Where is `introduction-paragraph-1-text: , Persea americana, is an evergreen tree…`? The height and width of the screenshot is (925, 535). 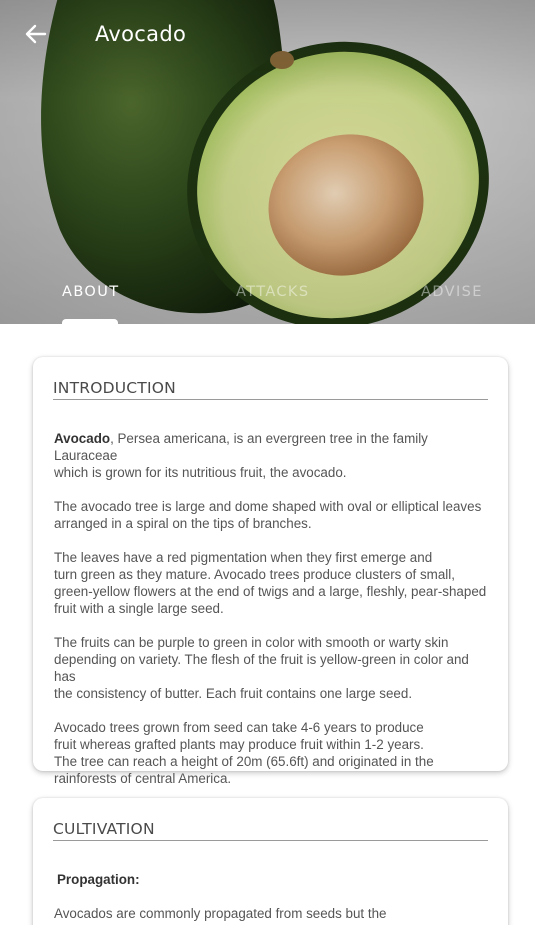 introduction-paragraph-1-text: , Persea americana, is an evergreen tree… is located at coordinates (241, 455).